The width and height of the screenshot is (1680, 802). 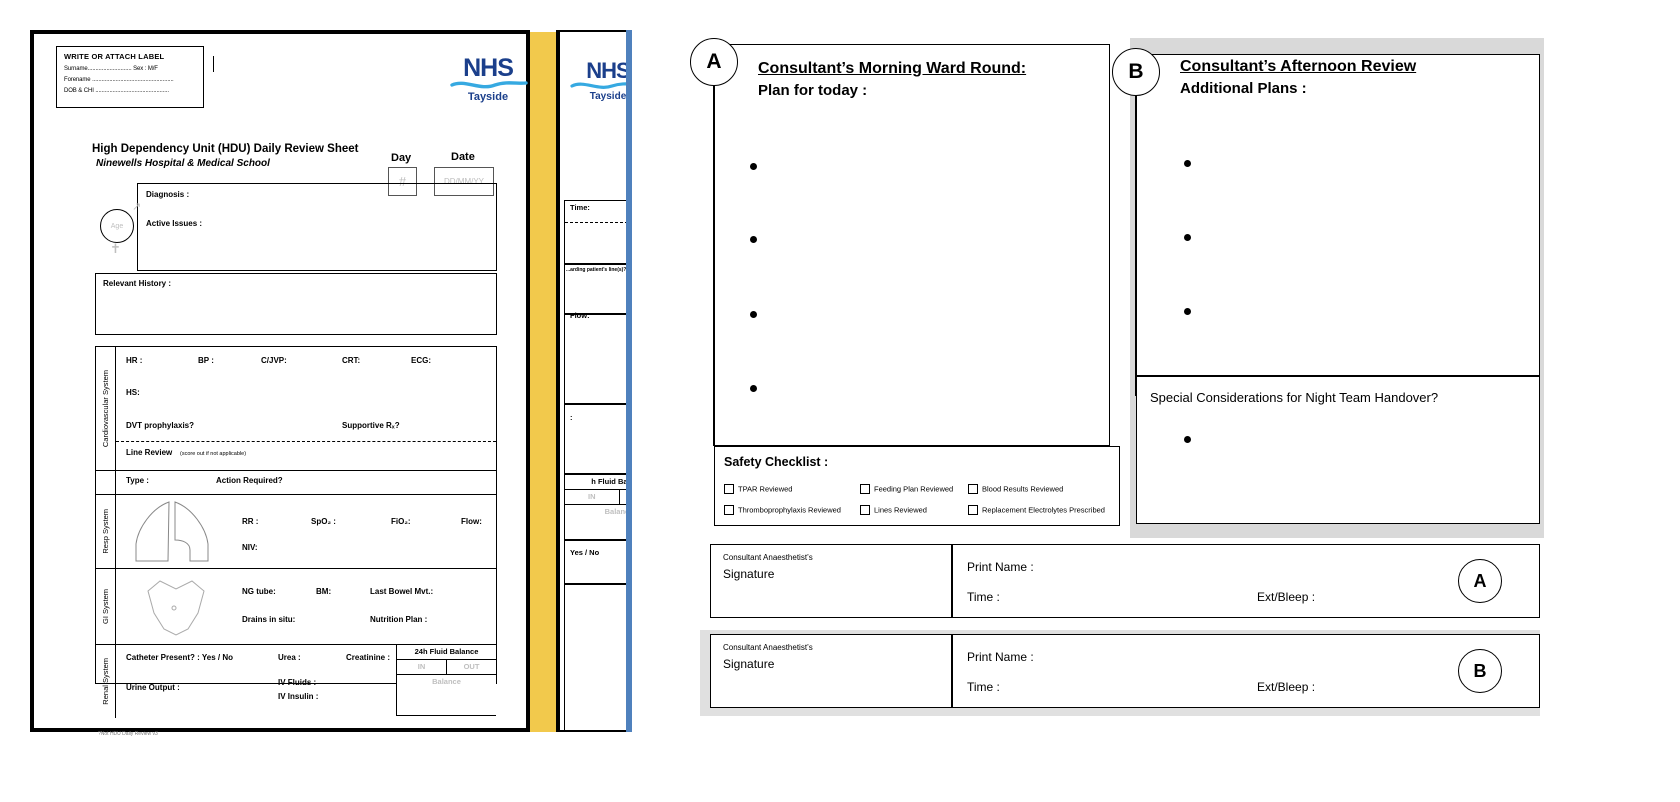 I want to click on signature-a-time: Time :, so click(x=983, y=597).